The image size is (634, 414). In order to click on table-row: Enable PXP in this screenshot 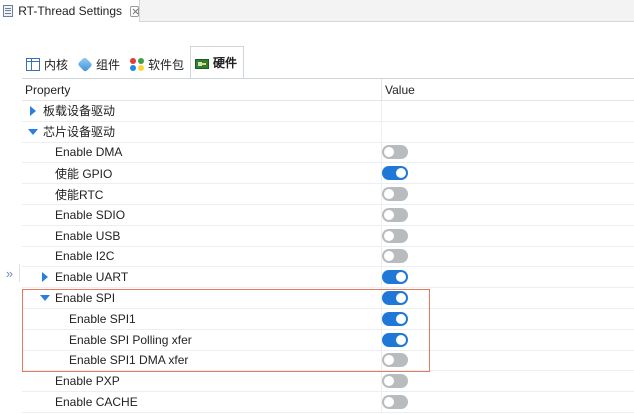, I will do `click(328, 382)`.